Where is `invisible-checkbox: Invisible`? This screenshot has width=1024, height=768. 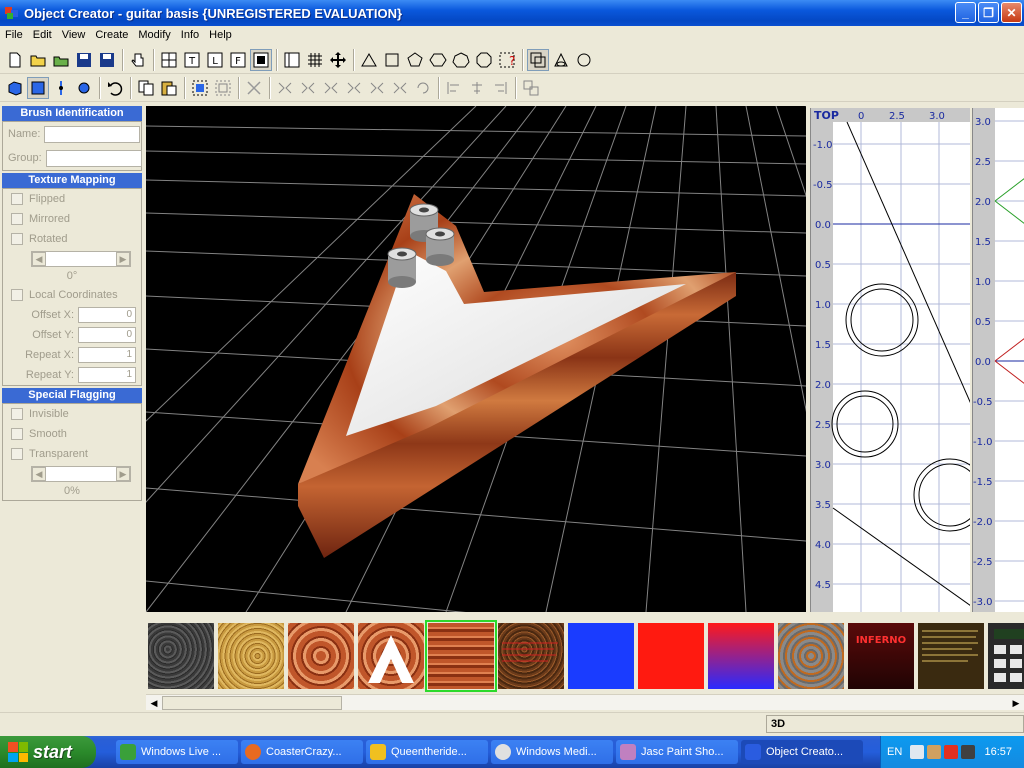
invisible-checkbox: Invisible is located at coordinates (72, 414).